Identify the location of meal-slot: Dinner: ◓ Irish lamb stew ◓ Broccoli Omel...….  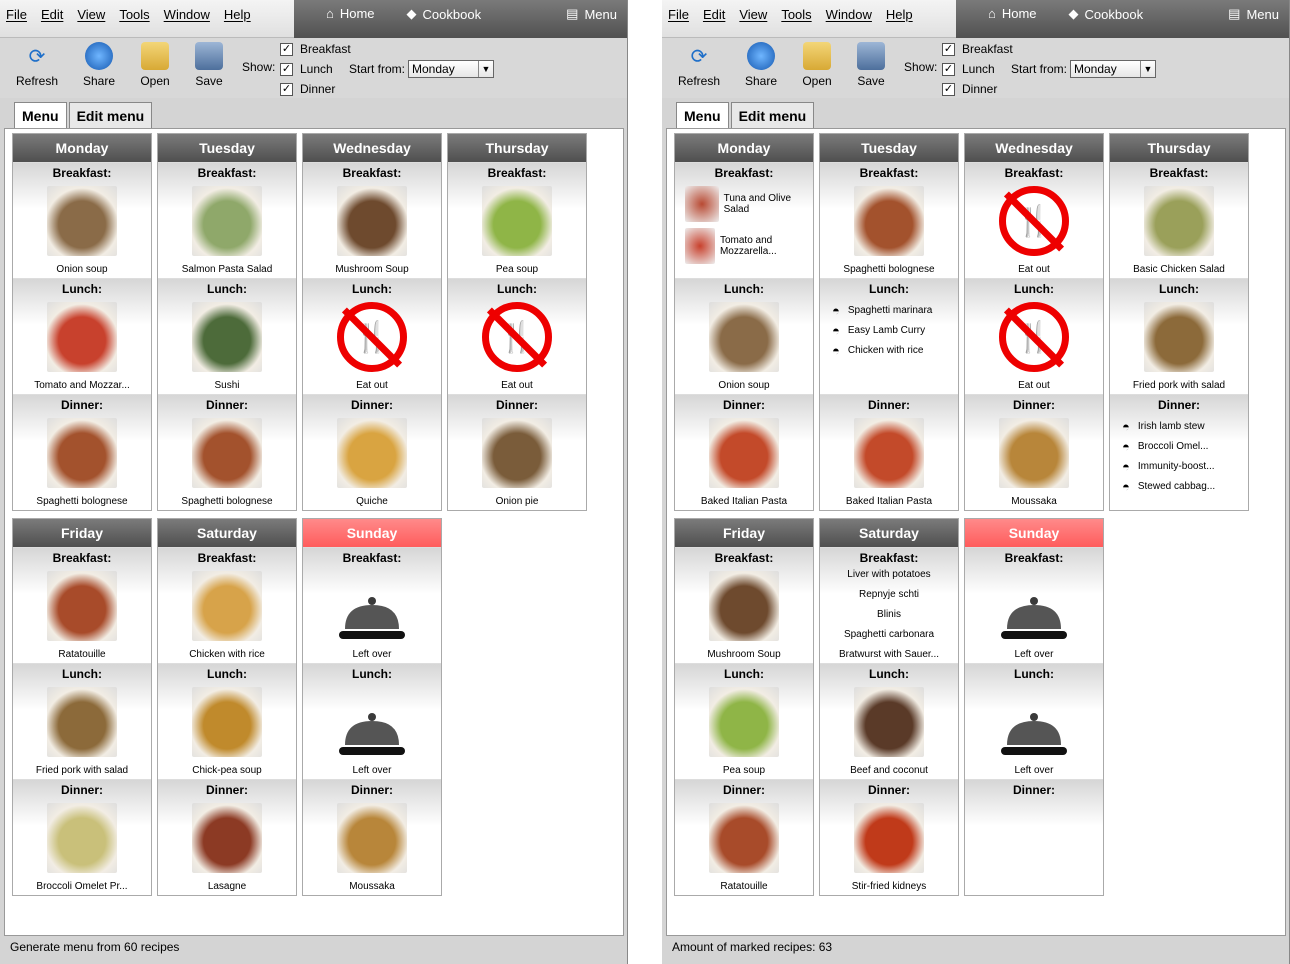
(1179, 452).